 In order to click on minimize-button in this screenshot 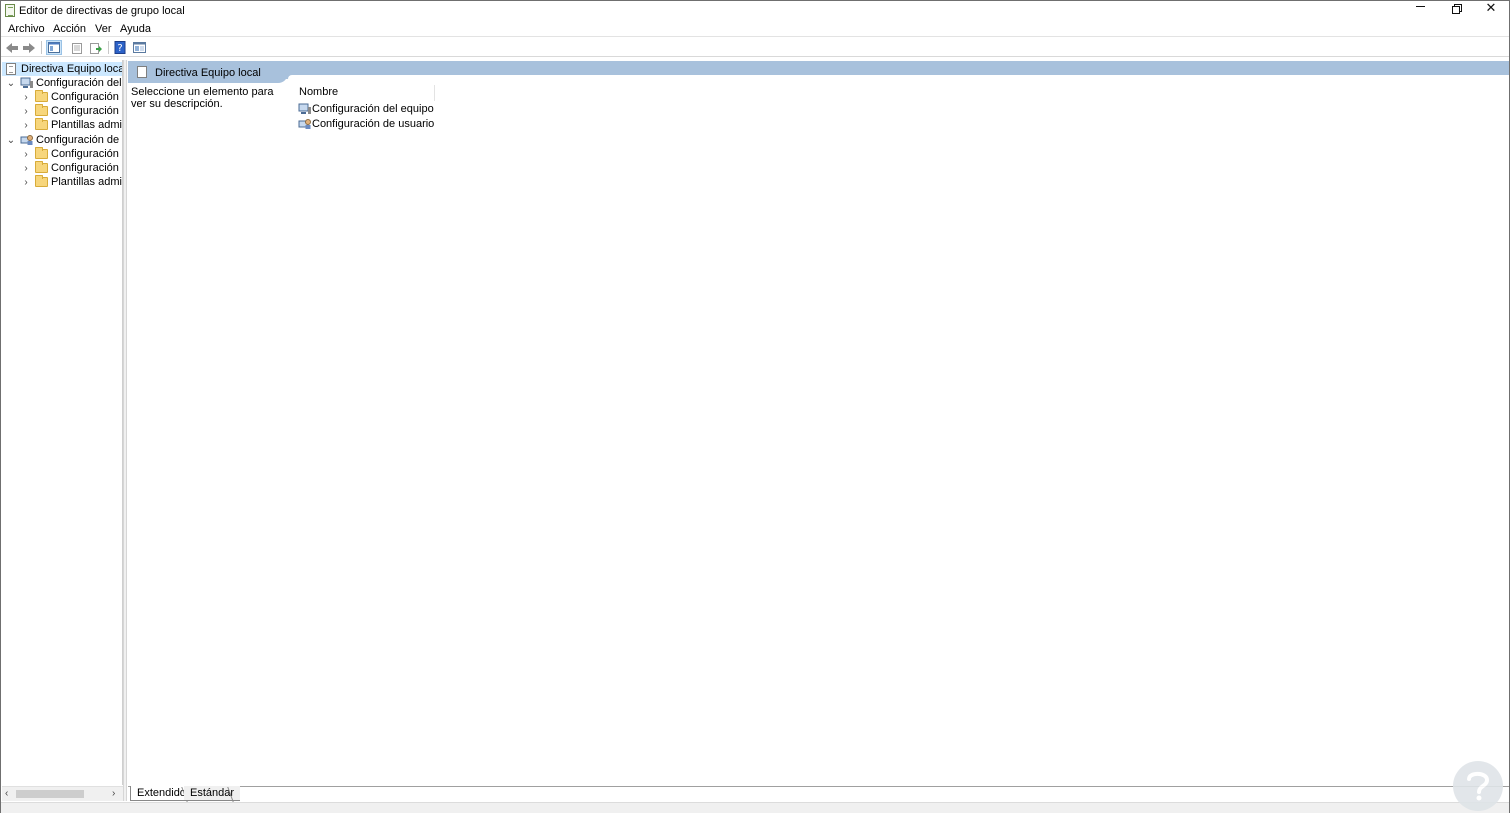, I will do `click(1420, 10)`.